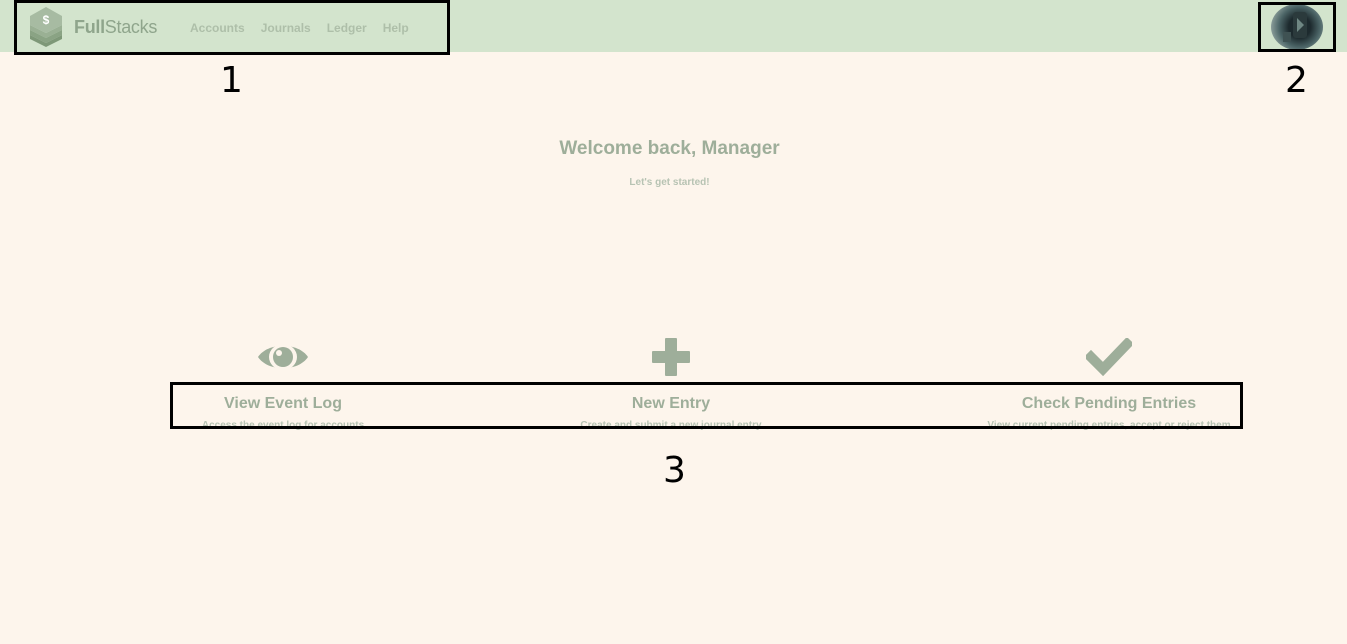 This screenshot has height=644, width=1347. I want to click on annotation-box-navbar, so click(232, 27).